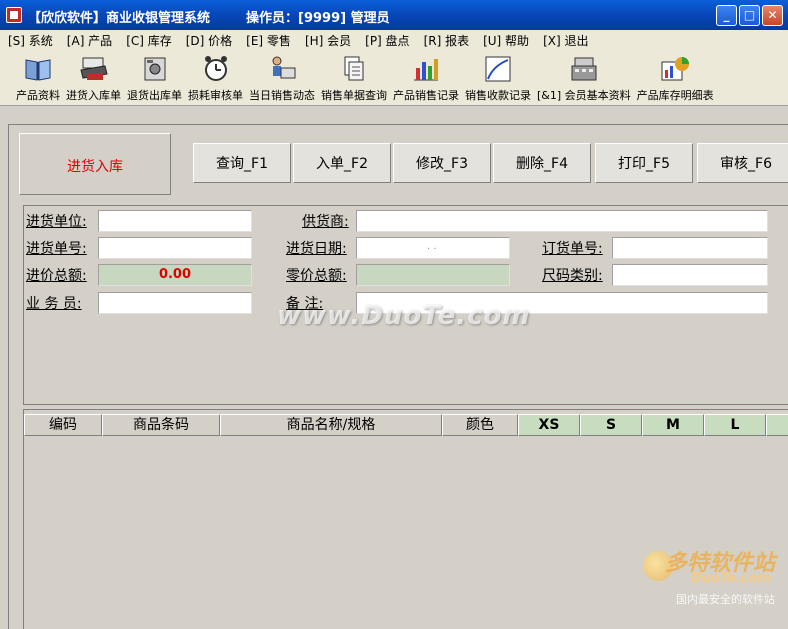 The height and width of the screenshot is (629, 788). I want to click on edit-button: 修改_F3, so click(442, 163).